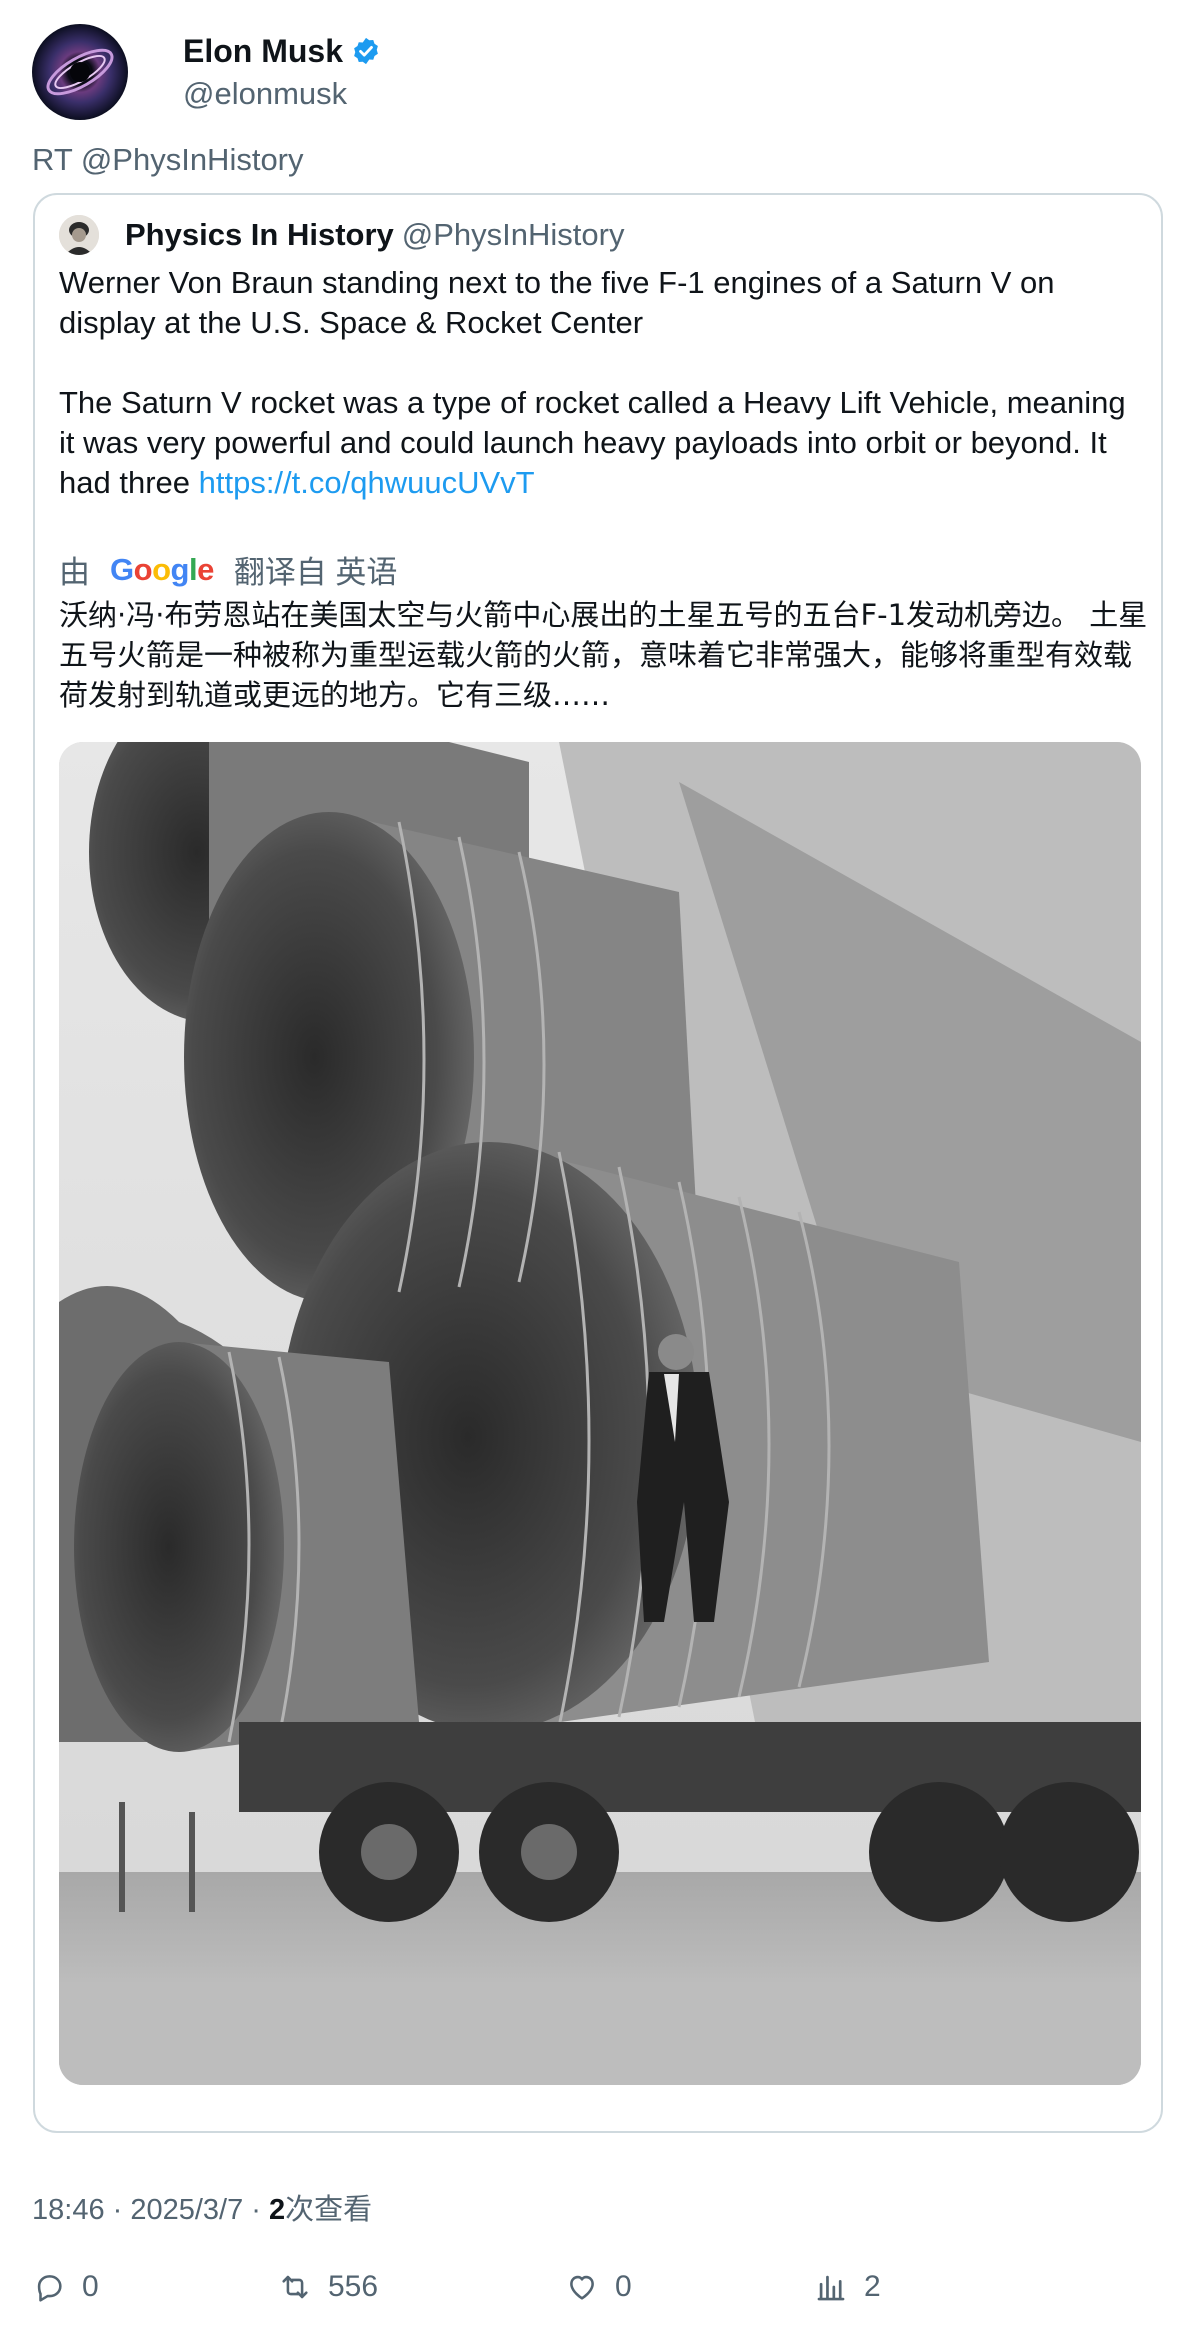 The image size is (1196, 2332). Describe the element at coordinates (831, 2288) in the screenshot. I see `analytics-icon` at that location.